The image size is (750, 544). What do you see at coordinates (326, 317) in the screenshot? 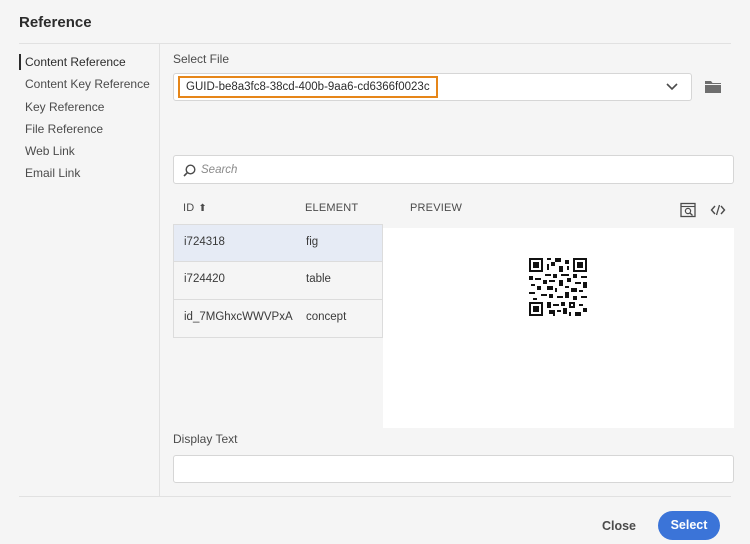
I see `row-element: concept` at bounding box center [326, 317].